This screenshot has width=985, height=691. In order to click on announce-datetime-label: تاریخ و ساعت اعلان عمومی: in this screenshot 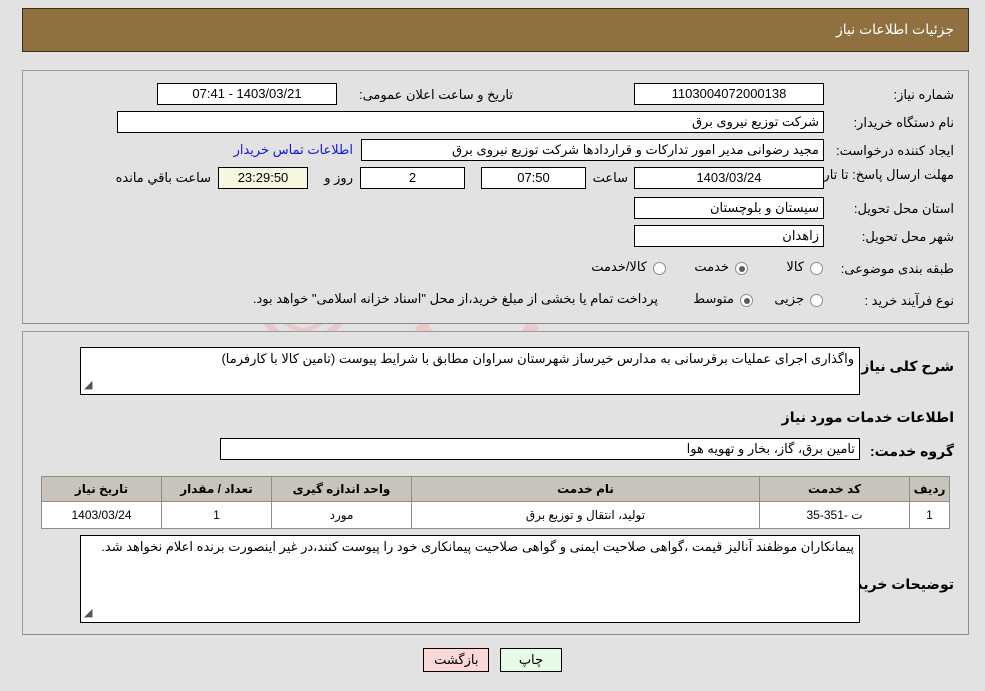, I will do `click(435, 94)`.